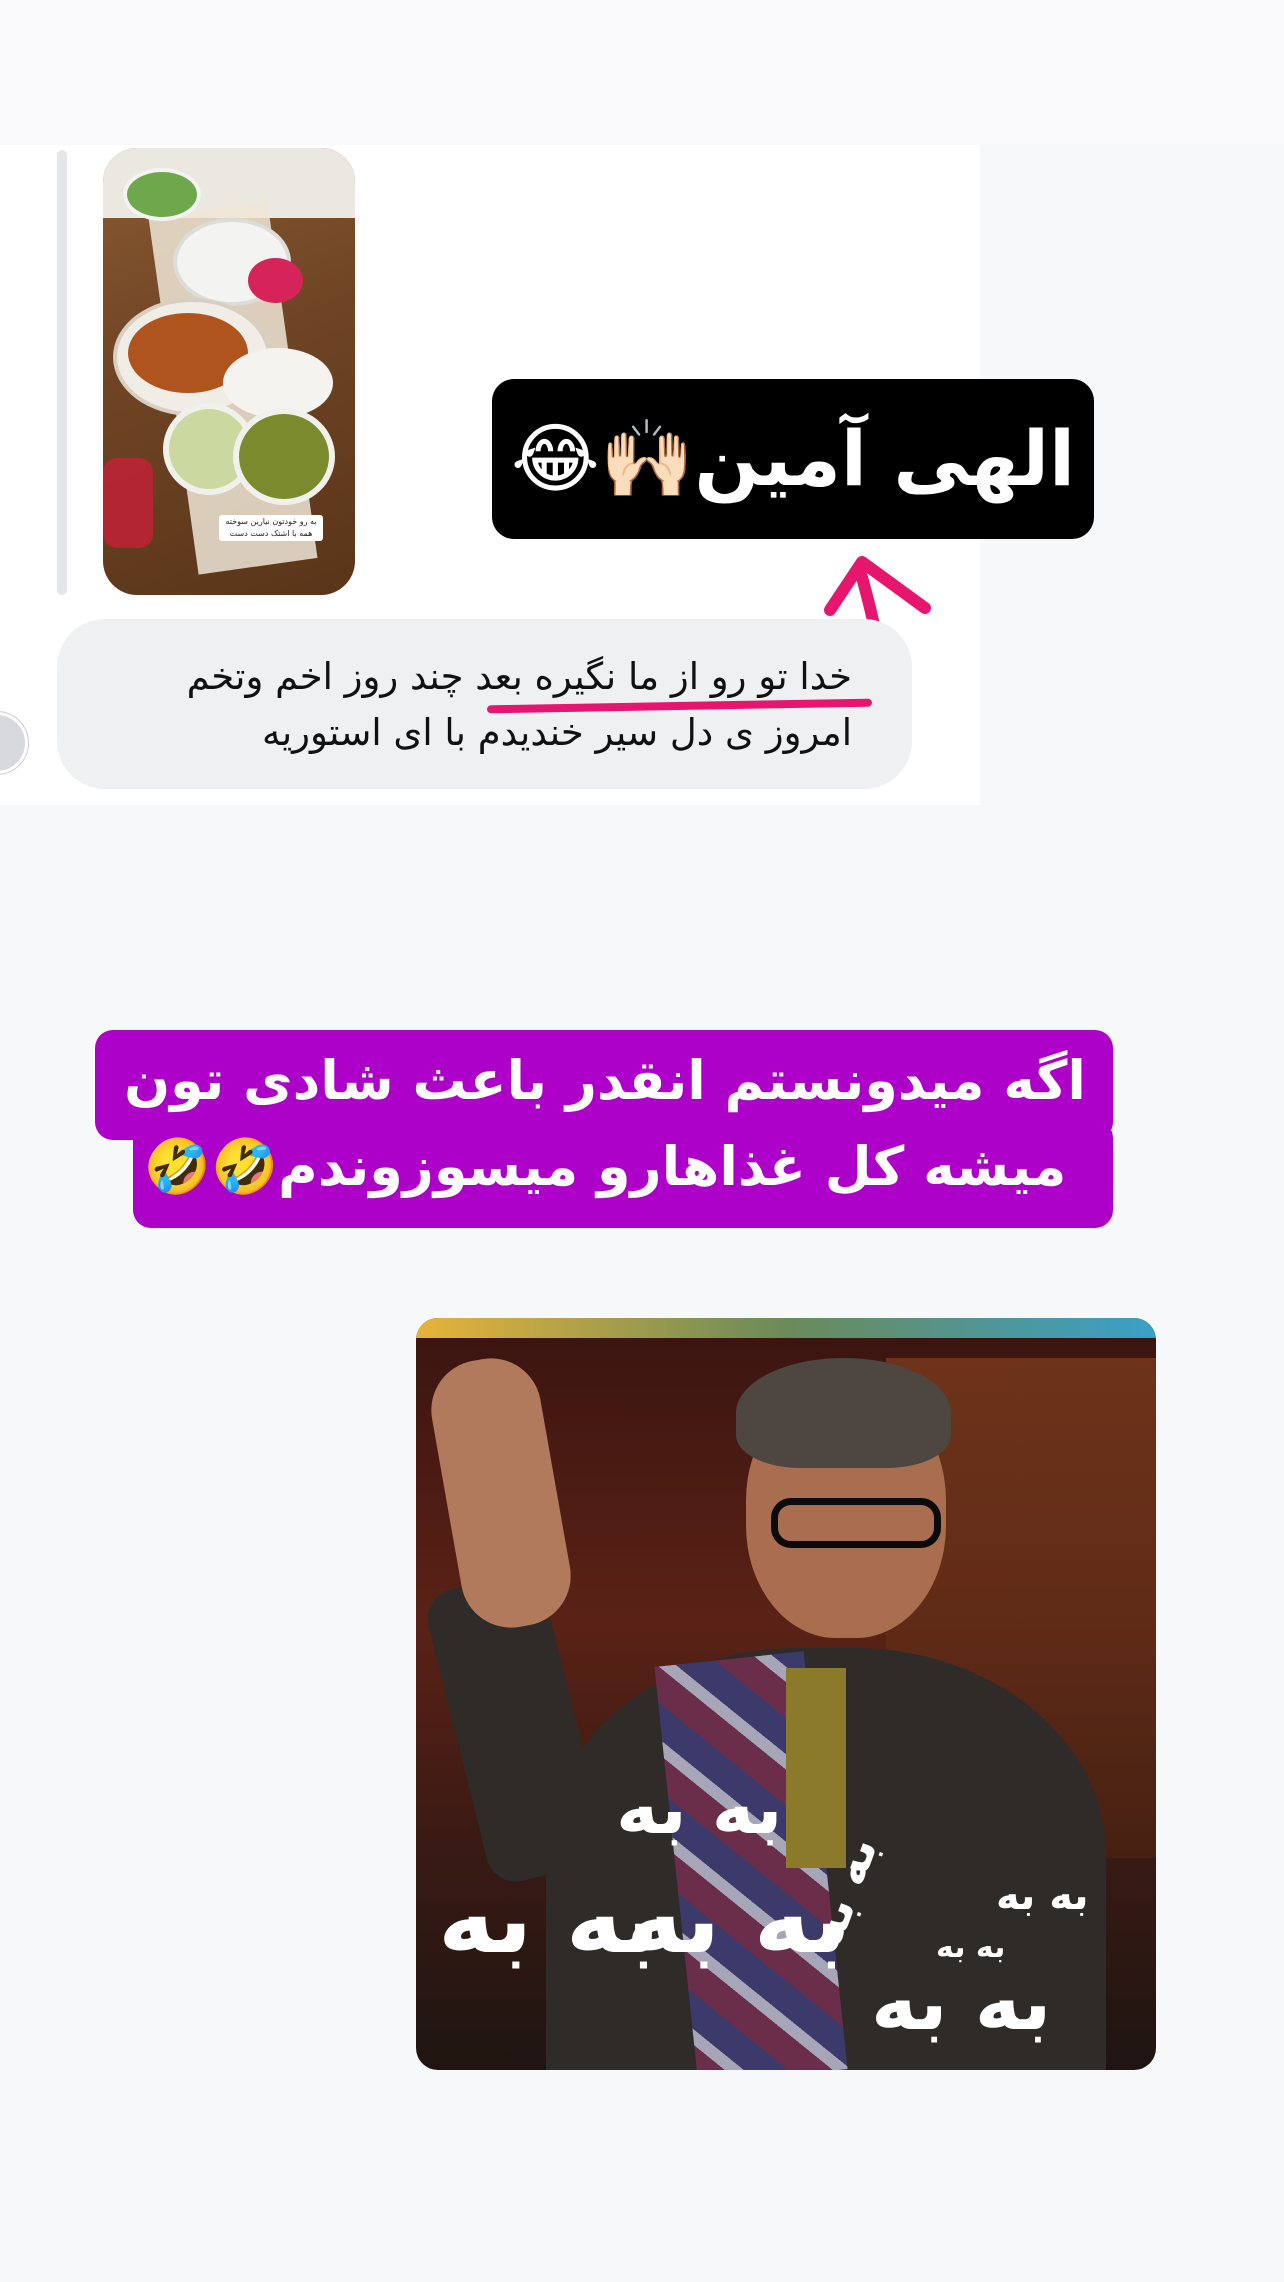  Describe the element at coordinates (843, 1413) in the screenshot. I see `meme-hair` at that location.